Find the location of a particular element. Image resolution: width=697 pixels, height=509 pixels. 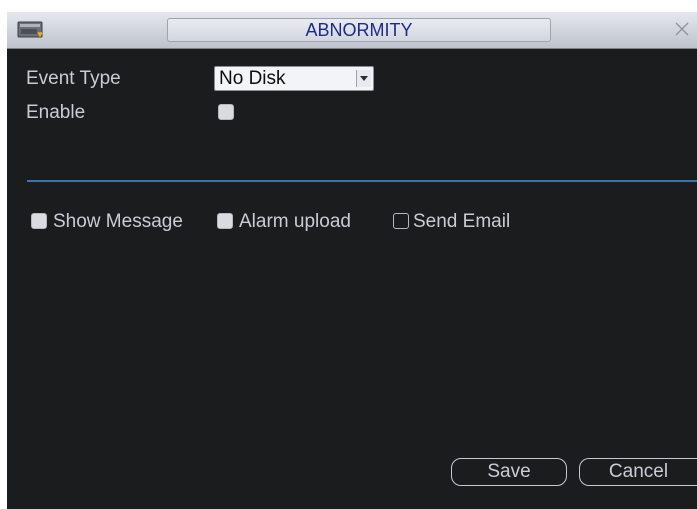

enable-checkbox is located at coordinates (226, 112).